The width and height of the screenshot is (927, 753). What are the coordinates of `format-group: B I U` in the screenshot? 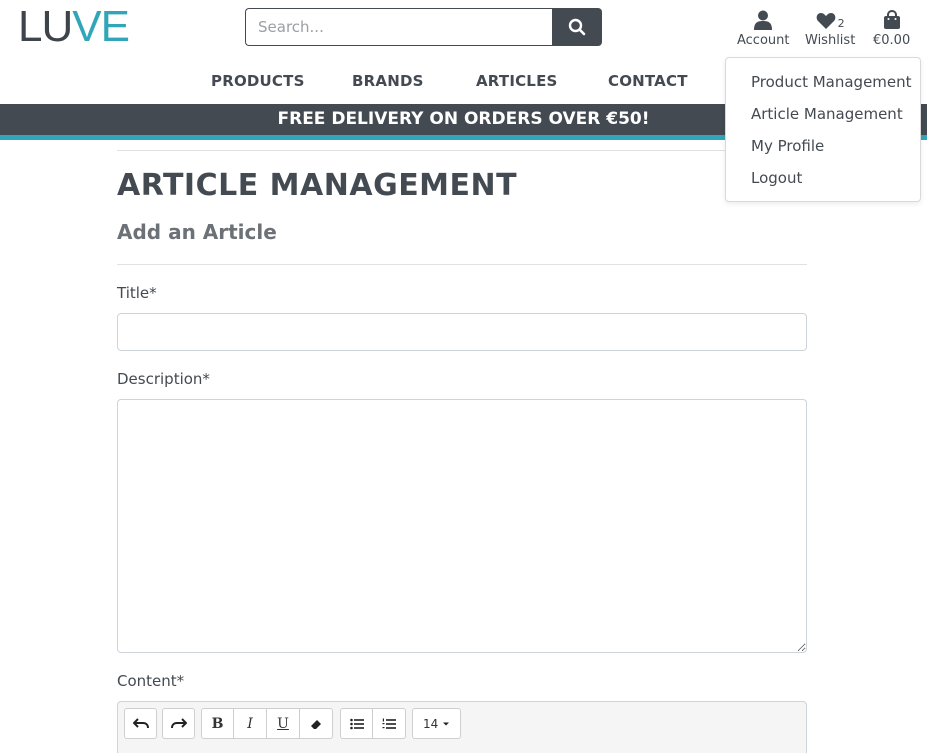 It's located at (267, 723).